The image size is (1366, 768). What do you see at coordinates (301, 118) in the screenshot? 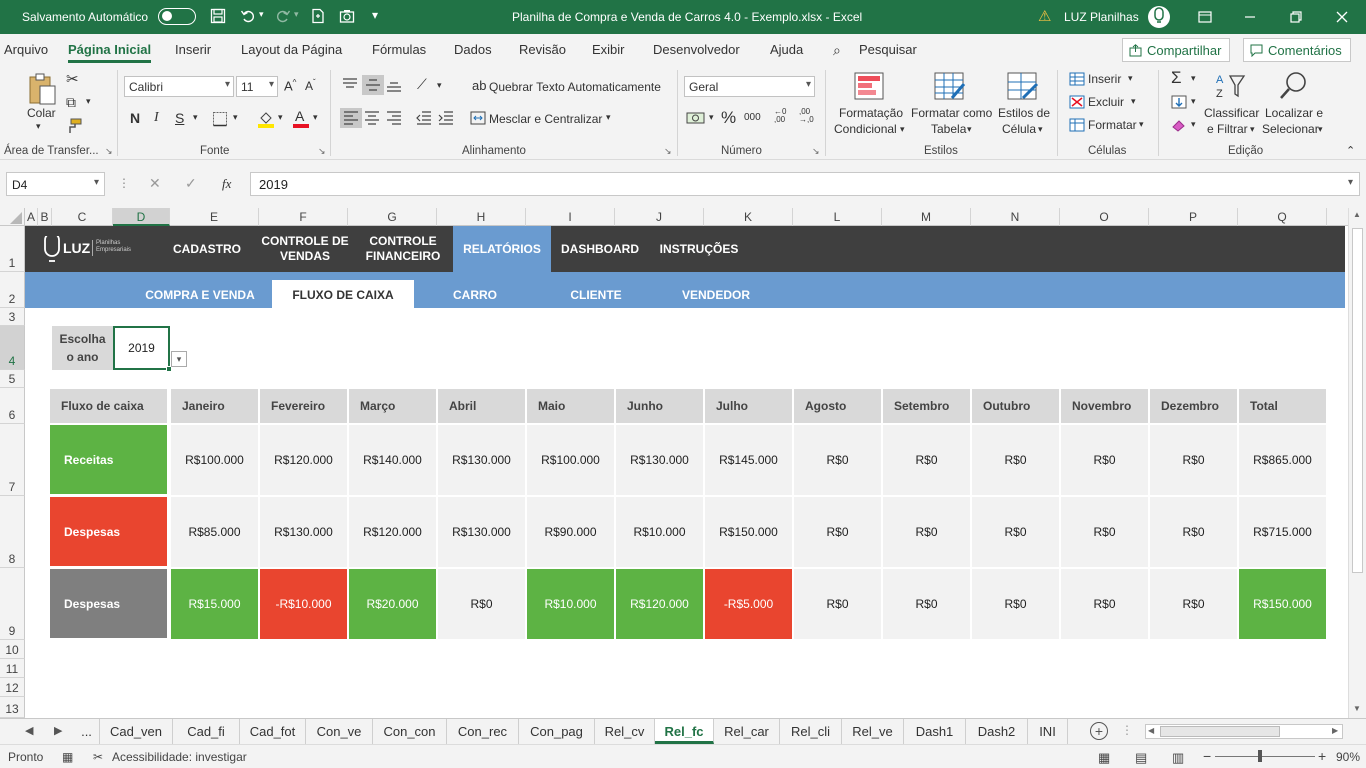
I see `font-color-icon: A` at bounding box center [301, 118].